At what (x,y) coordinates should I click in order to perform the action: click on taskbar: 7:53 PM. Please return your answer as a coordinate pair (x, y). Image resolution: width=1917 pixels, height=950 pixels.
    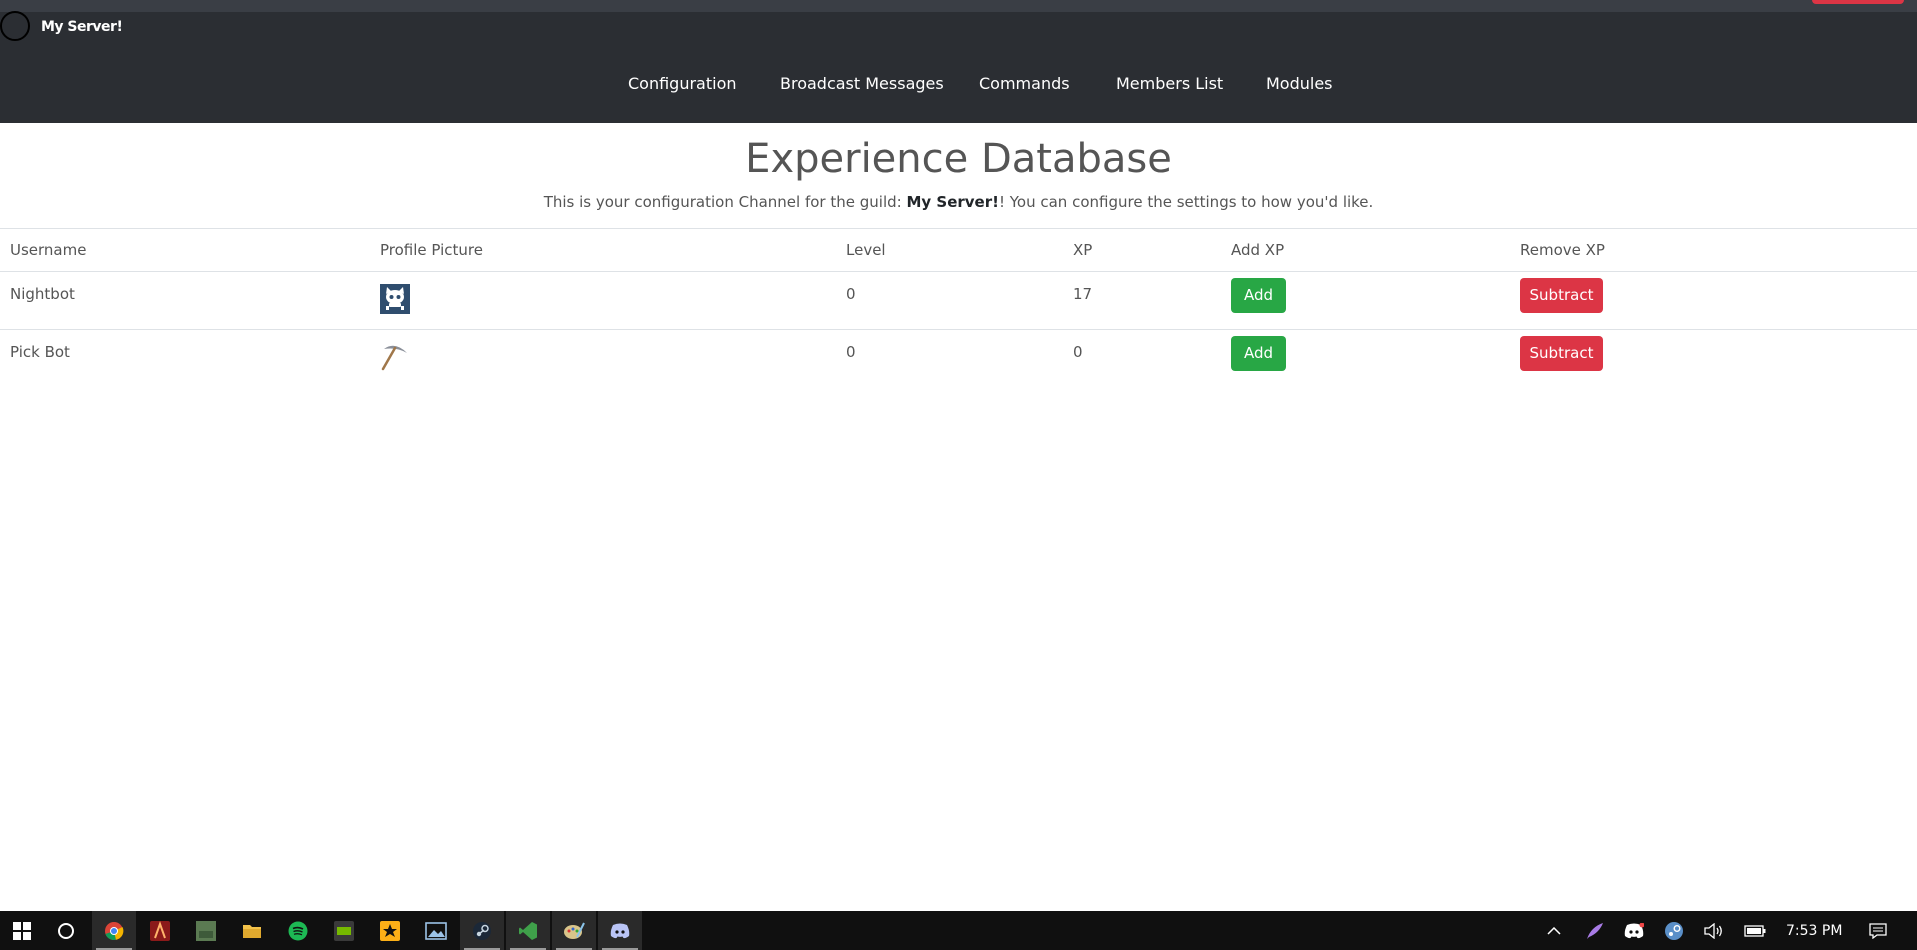
    Looking at the image, I should click on (958, 930).